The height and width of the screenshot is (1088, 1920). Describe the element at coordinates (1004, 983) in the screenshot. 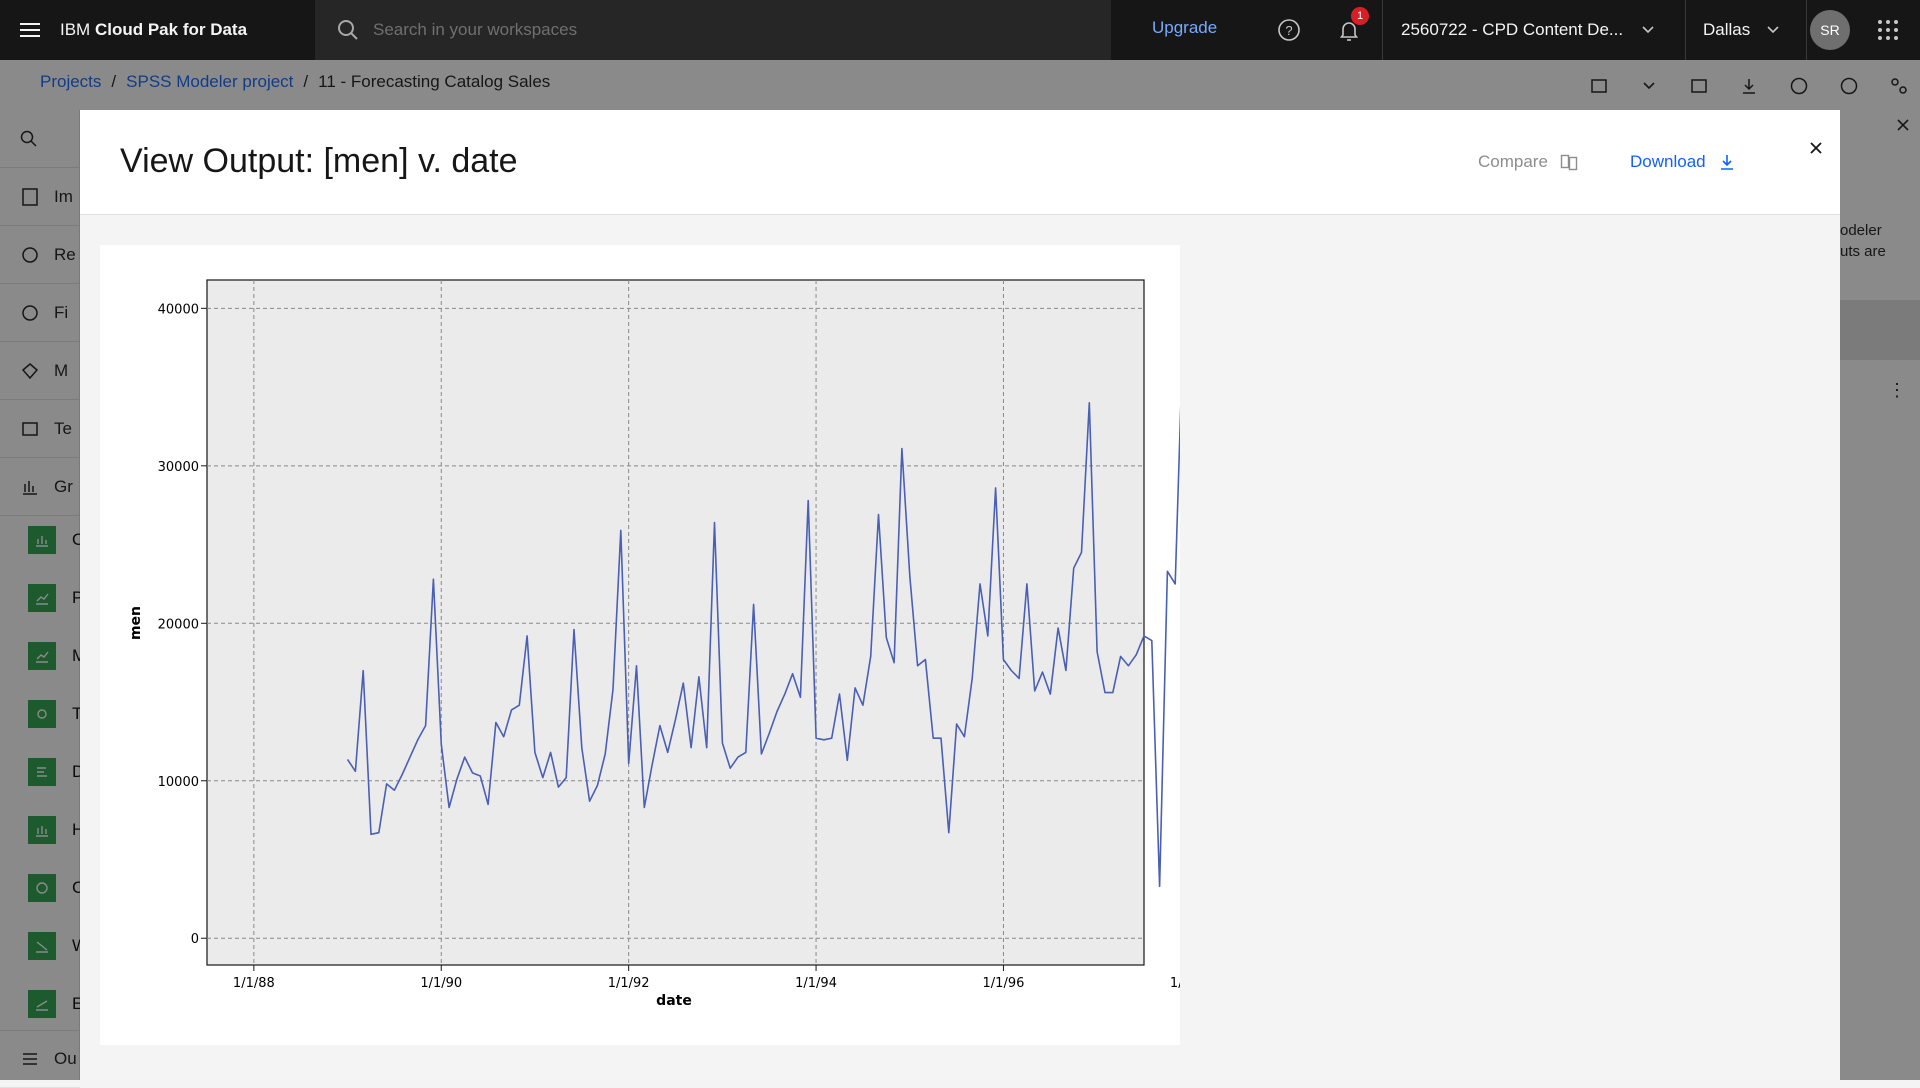

I see `x-tick-label: 1/1/96` at that location.